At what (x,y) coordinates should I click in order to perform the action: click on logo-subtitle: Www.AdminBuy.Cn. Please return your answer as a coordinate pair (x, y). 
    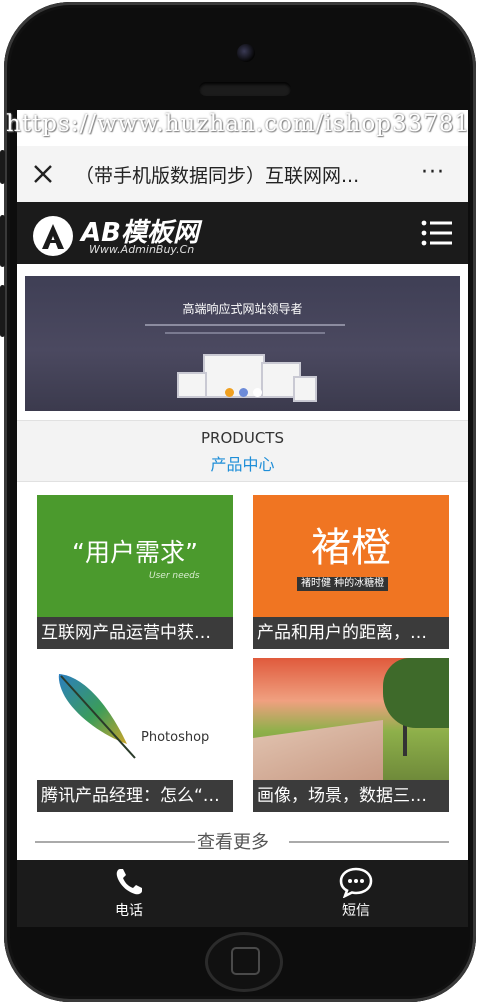
    Looking at the image, I should click on (142, 249).